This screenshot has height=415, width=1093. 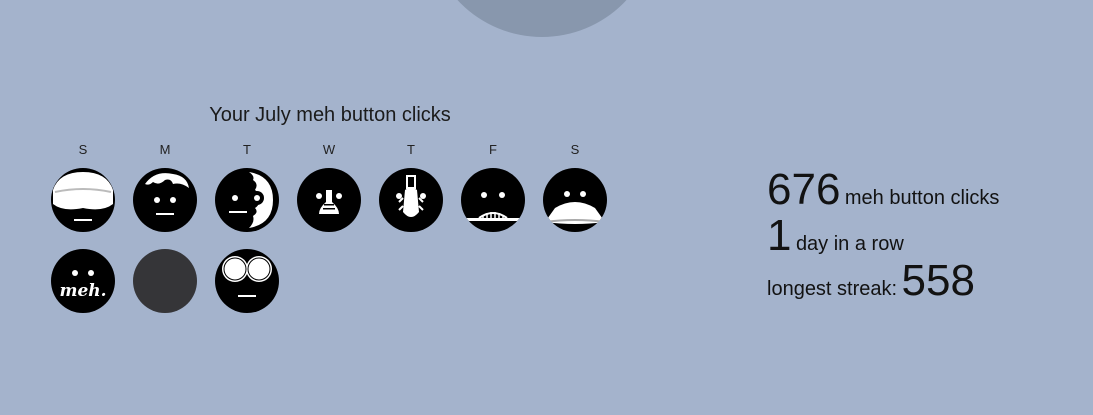 I want to click on day-cell-half, so click(x=247, y=200).